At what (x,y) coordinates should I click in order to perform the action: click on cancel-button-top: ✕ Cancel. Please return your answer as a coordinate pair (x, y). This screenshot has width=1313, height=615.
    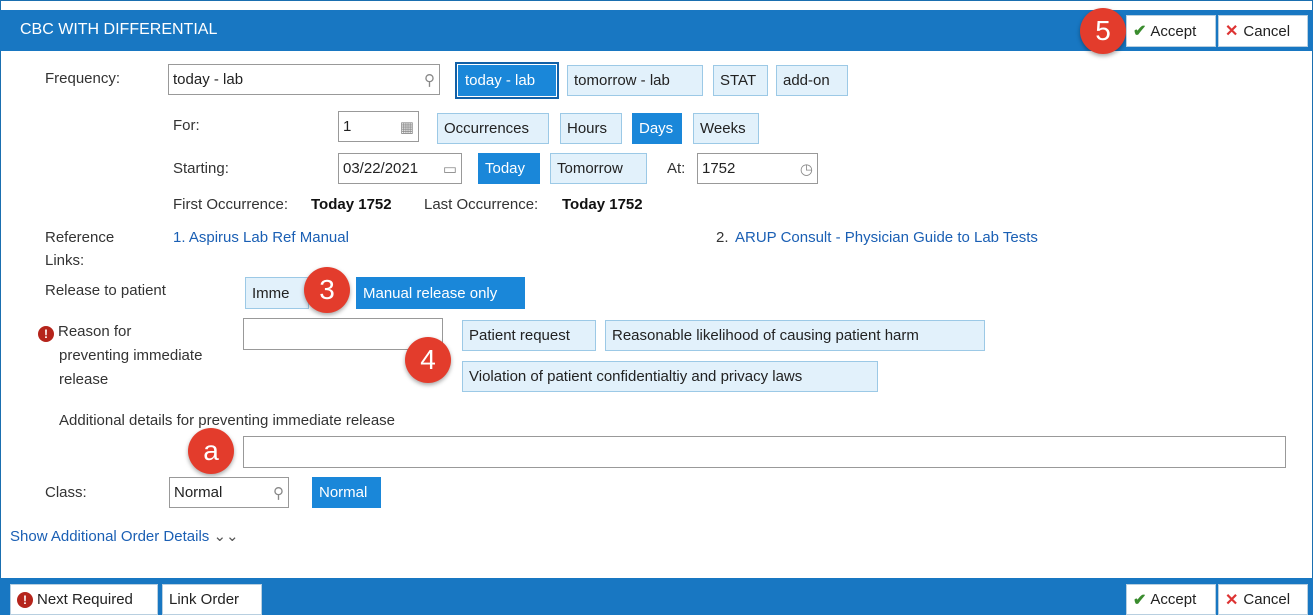
    Looking at the image, I should click on (1263, 31).